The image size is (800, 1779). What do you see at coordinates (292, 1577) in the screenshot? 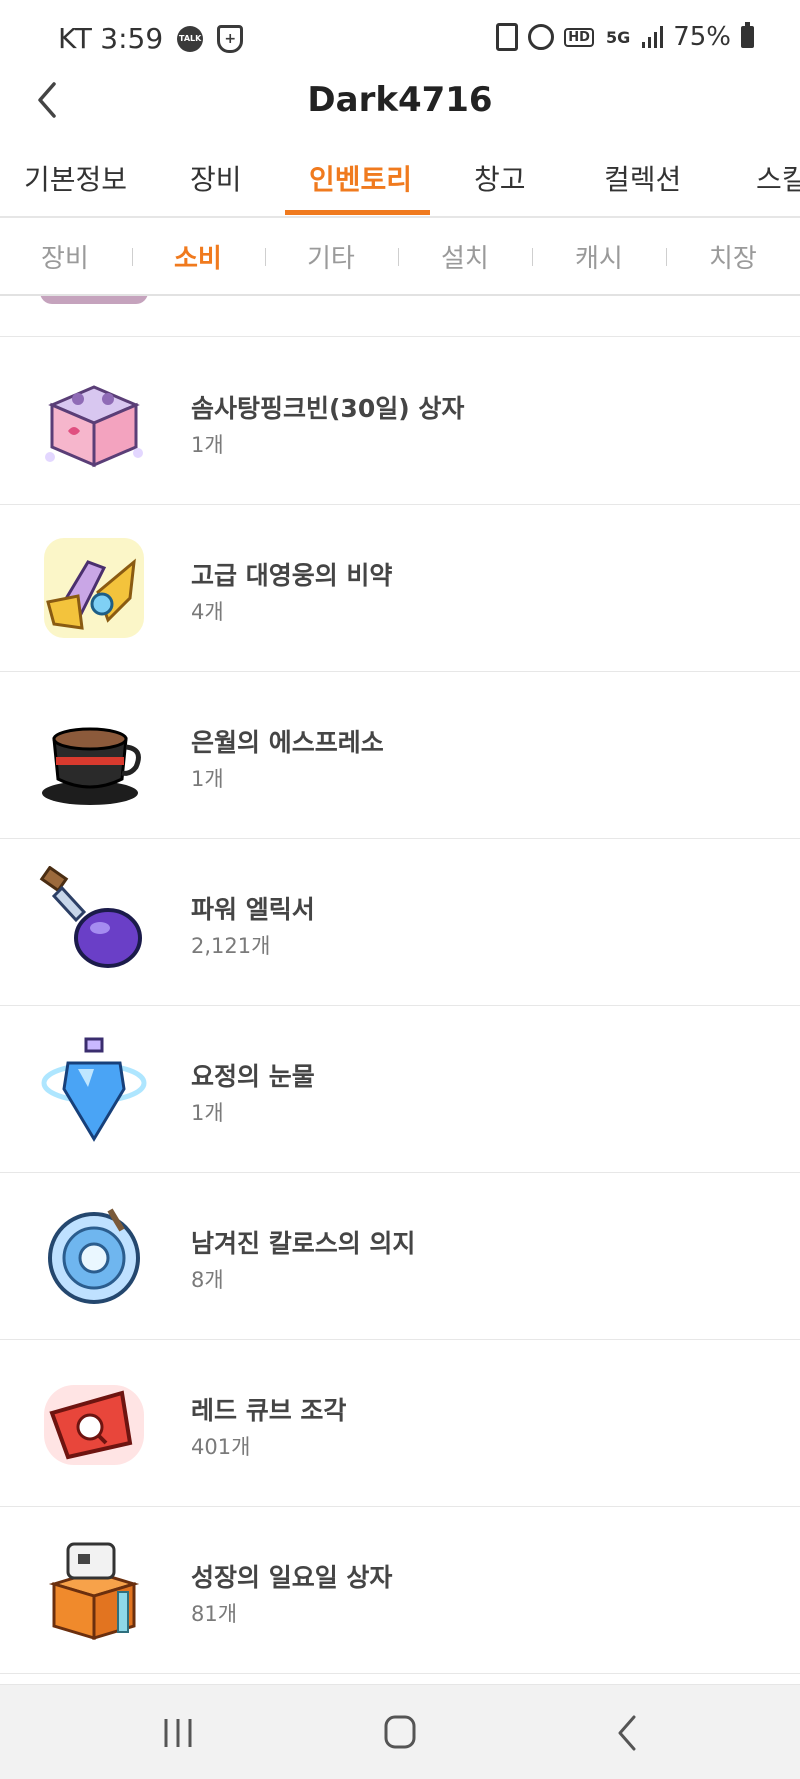
I see `item-name: 성장의 일요일 상자` at bounding box center [292, 1577].